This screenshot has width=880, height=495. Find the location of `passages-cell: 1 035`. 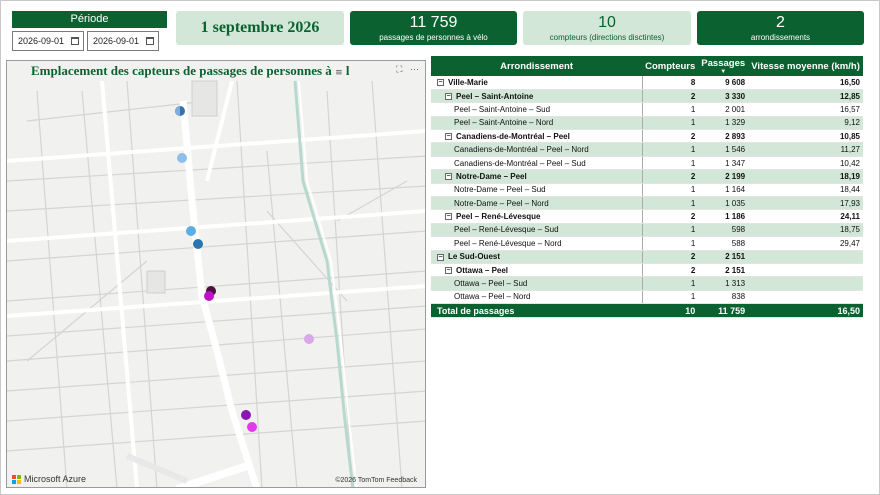

passages-cell: 1 035 is located at coordinates (723, 203).